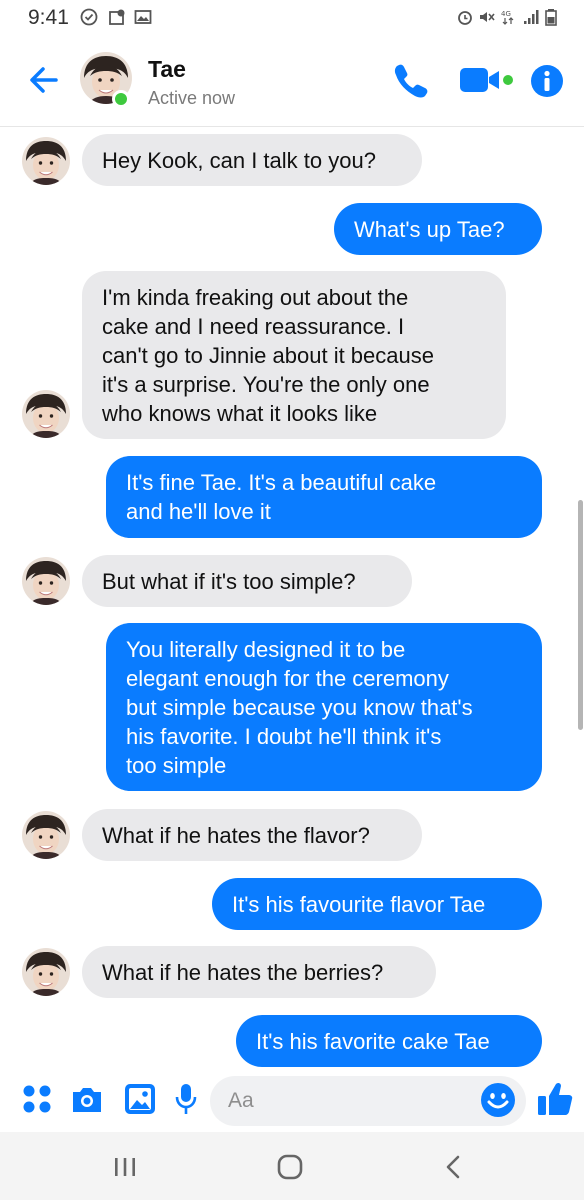 The width and height of the screenshot is (584, 1200). I want to click on alarm-icon, so click(465, 18).